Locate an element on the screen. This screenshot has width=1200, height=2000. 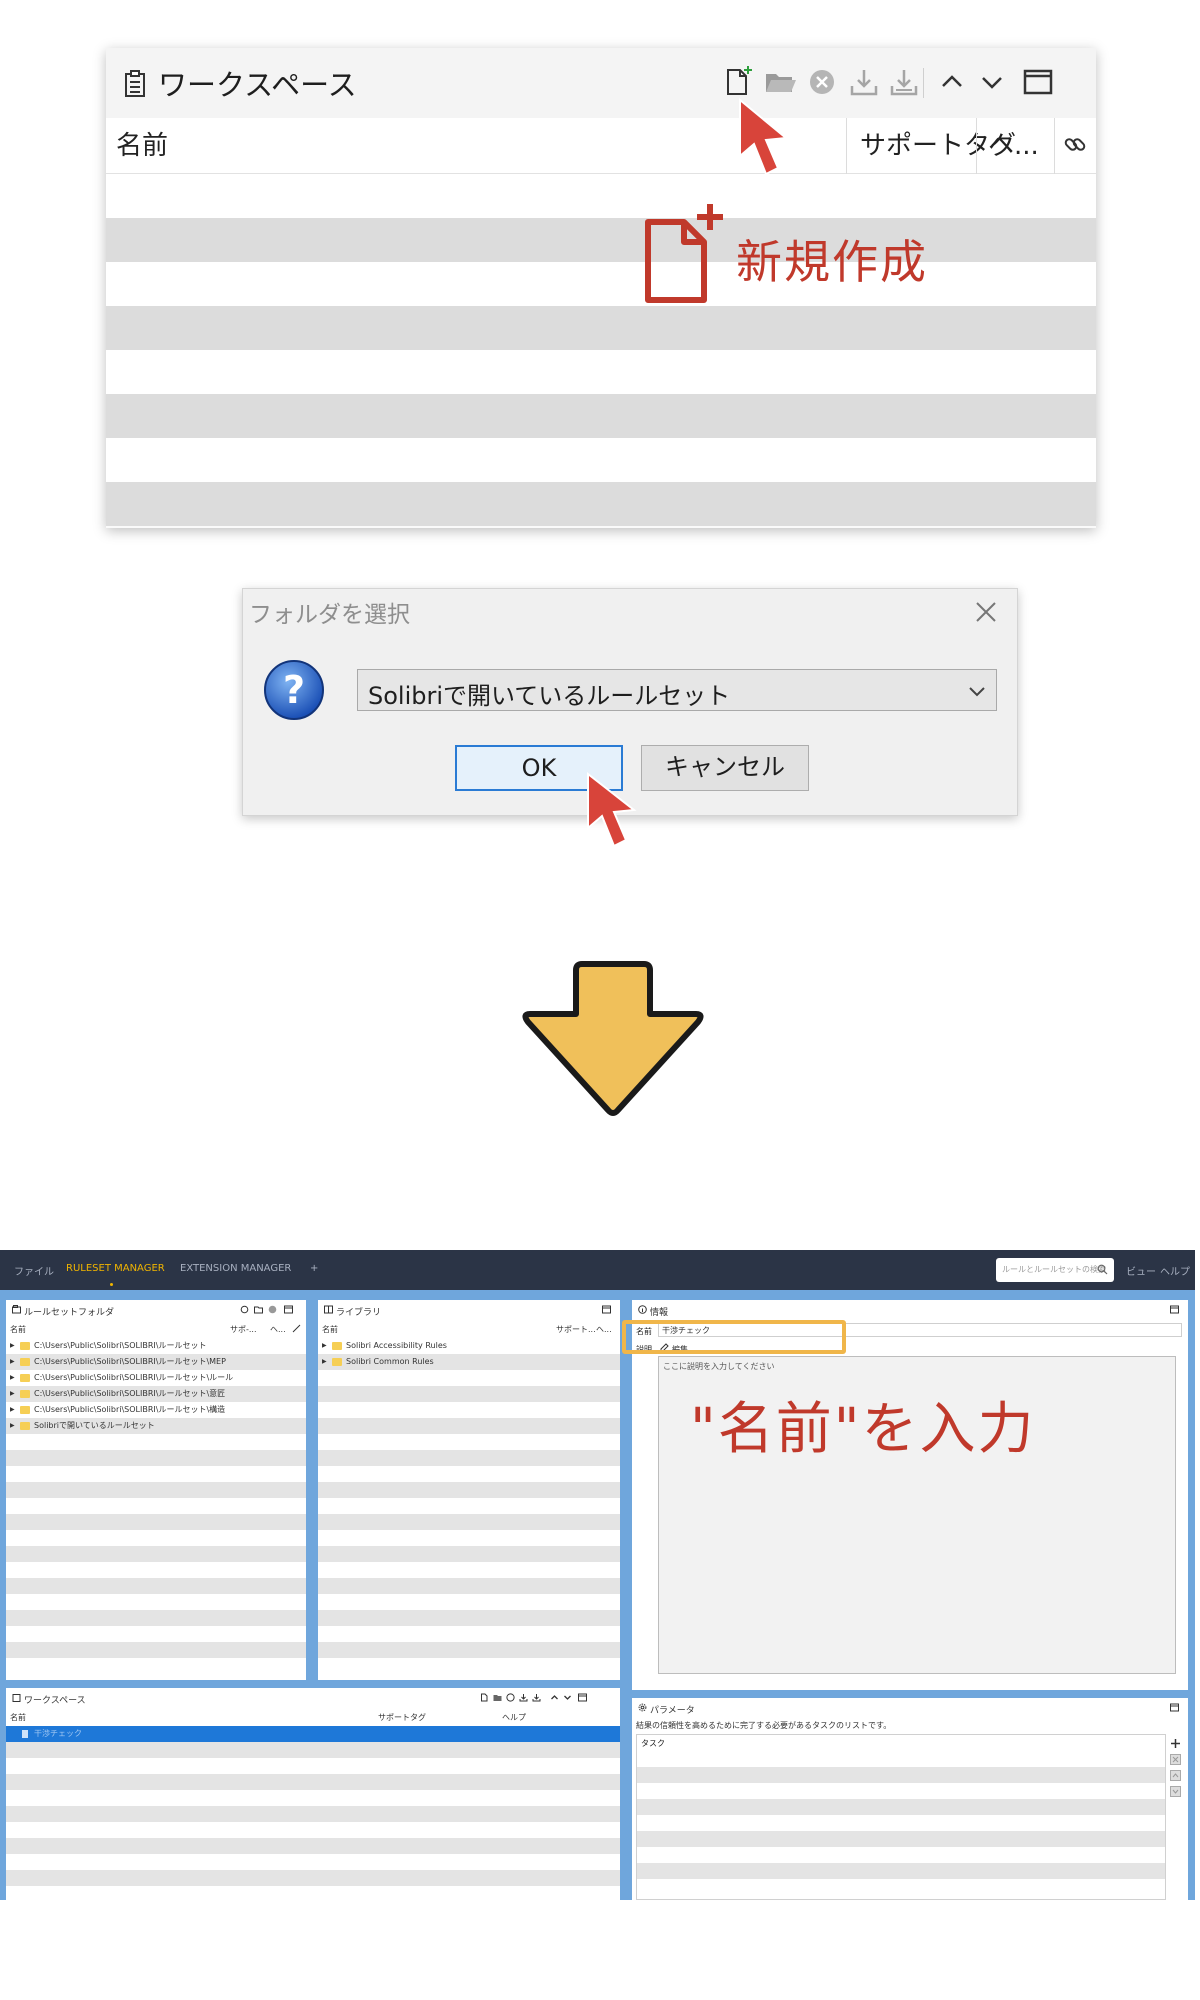
refresh-icon is located at coordinates (244, 1309).